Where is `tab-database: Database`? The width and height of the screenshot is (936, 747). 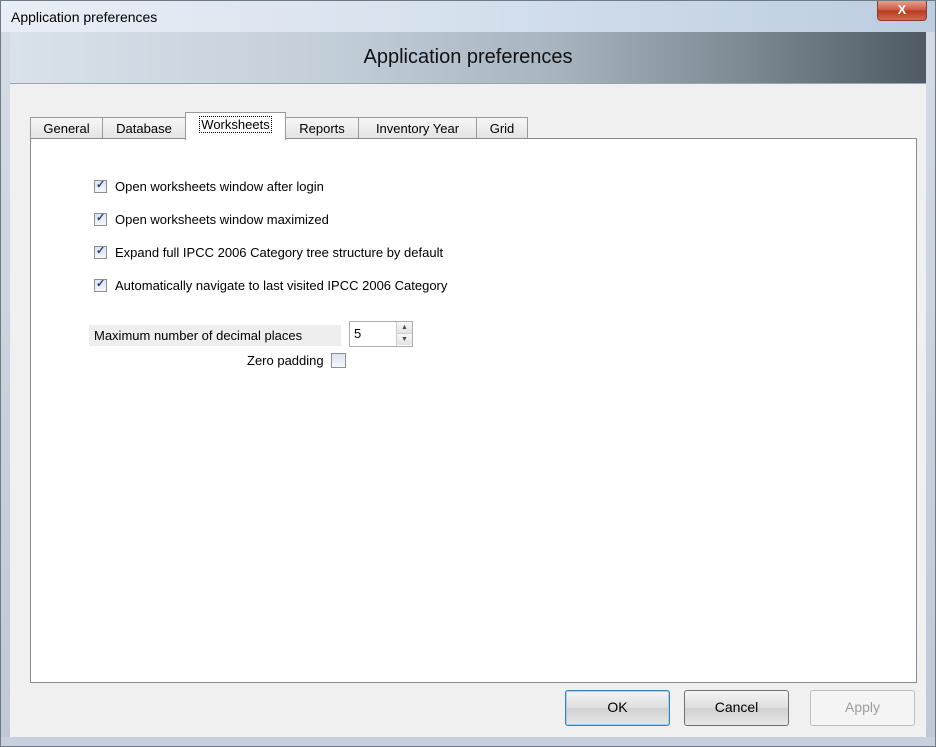
tab-database: Database is located at coordinates (144, 128).